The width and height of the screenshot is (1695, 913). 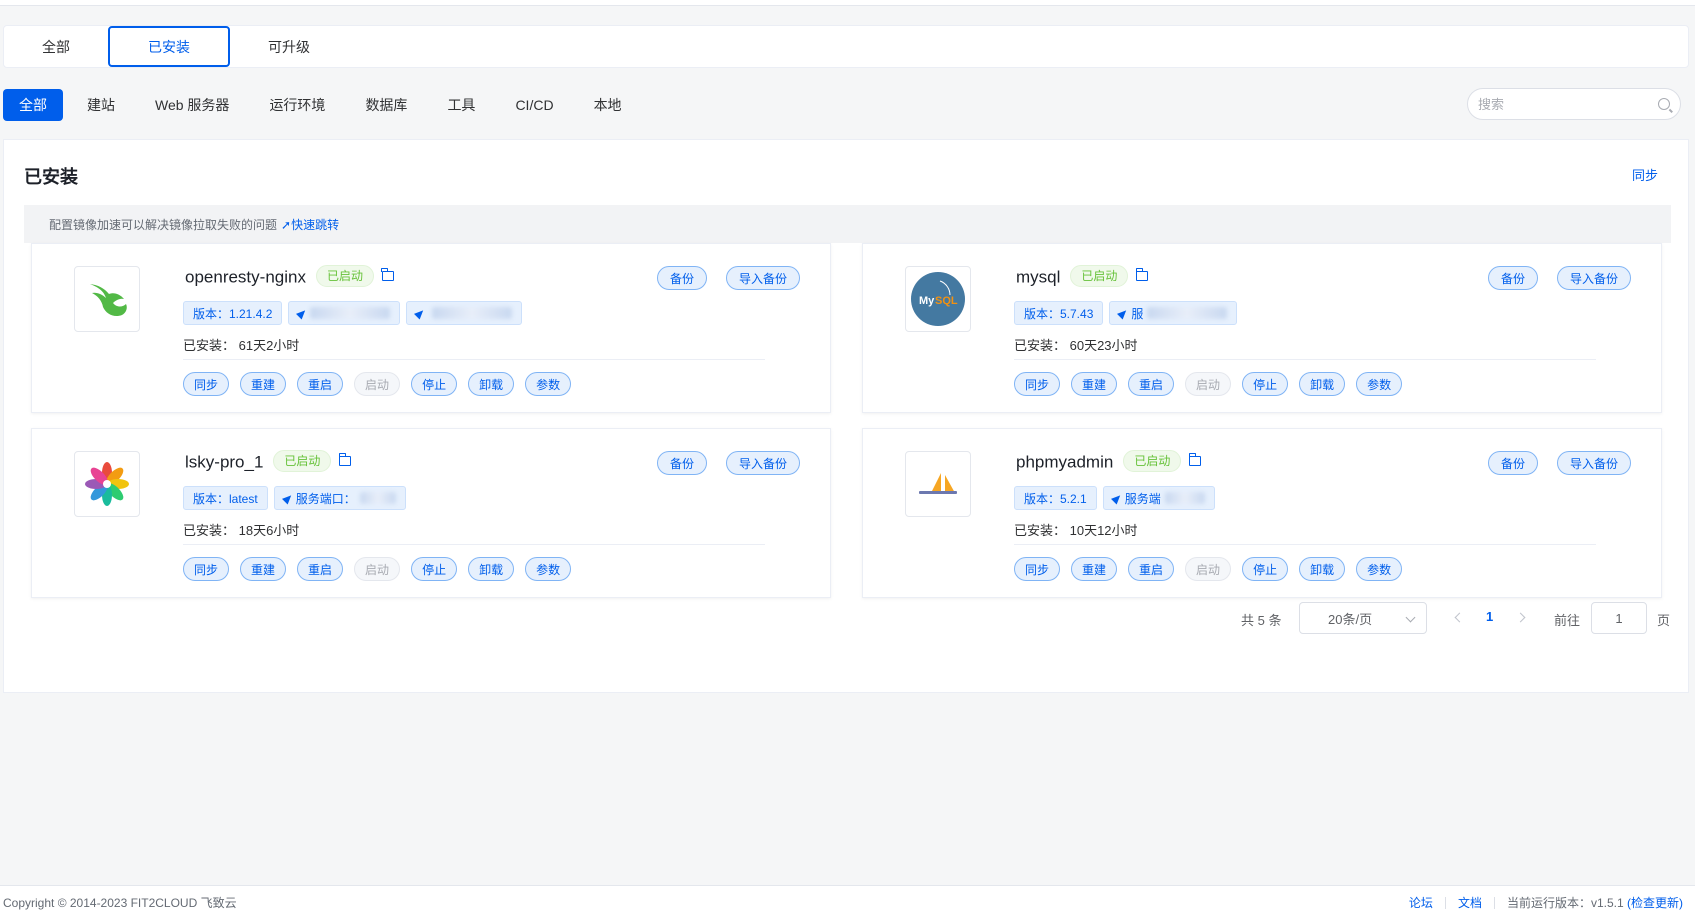 What do you see at coordinates (339, 498) in the screenshot?
I see `port-tag: 服务端口：` at bounding box center [339, 498].